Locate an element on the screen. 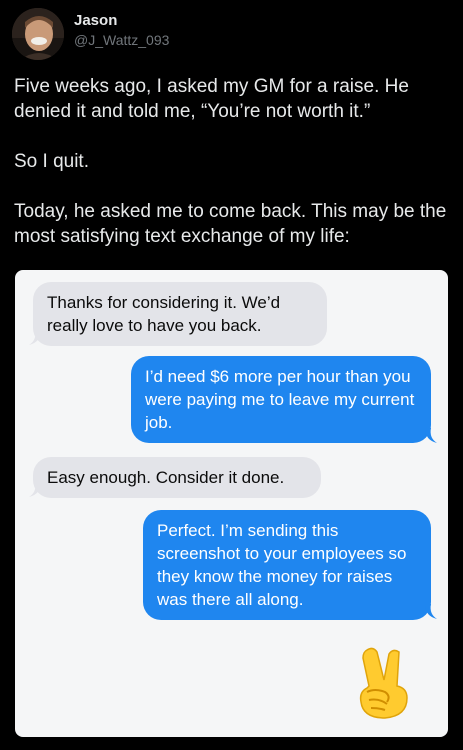 The width and height of the screenshot is (463, 750). message-bubble-received: Easy enough. Consider it done. is located at coordinates (177, 477).